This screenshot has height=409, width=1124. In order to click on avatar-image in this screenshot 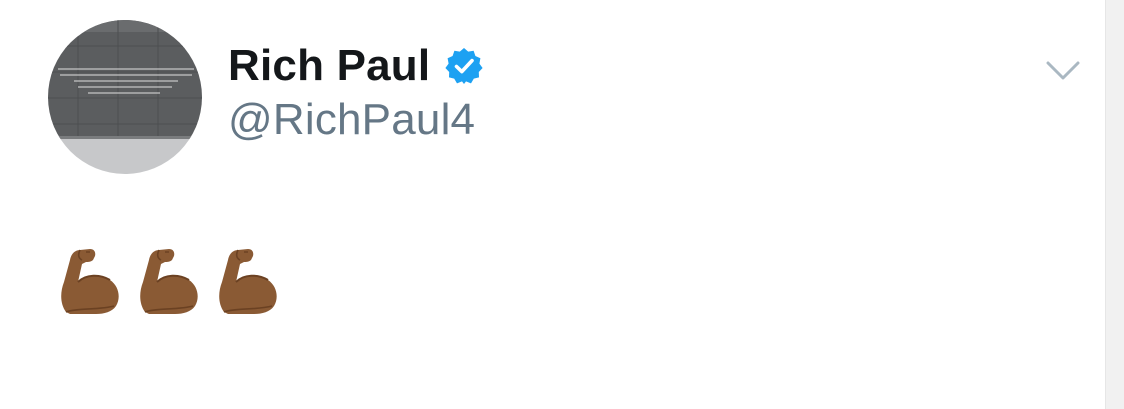, I will do `click(125, 97)`.